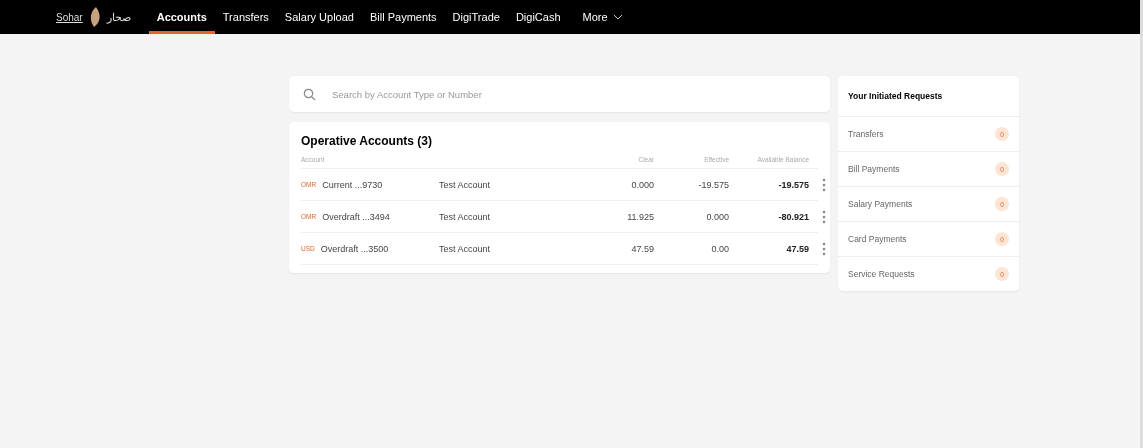 This screenshot has width=1143, height=448. I want to click on panel-title: Your Initiated Requests, so click(928, 96).